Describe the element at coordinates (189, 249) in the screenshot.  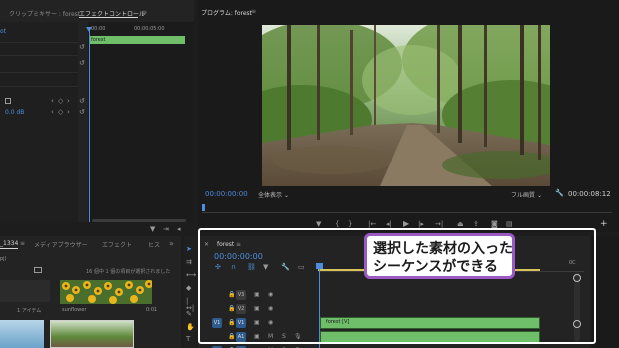
I see `selection-tool-icon: ➤` at that location.